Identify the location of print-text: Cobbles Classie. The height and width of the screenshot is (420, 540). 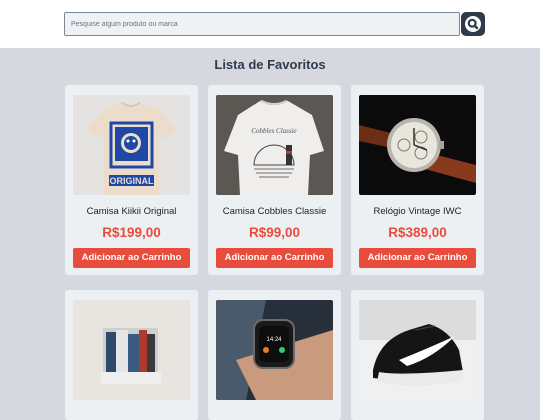
(273, 131).